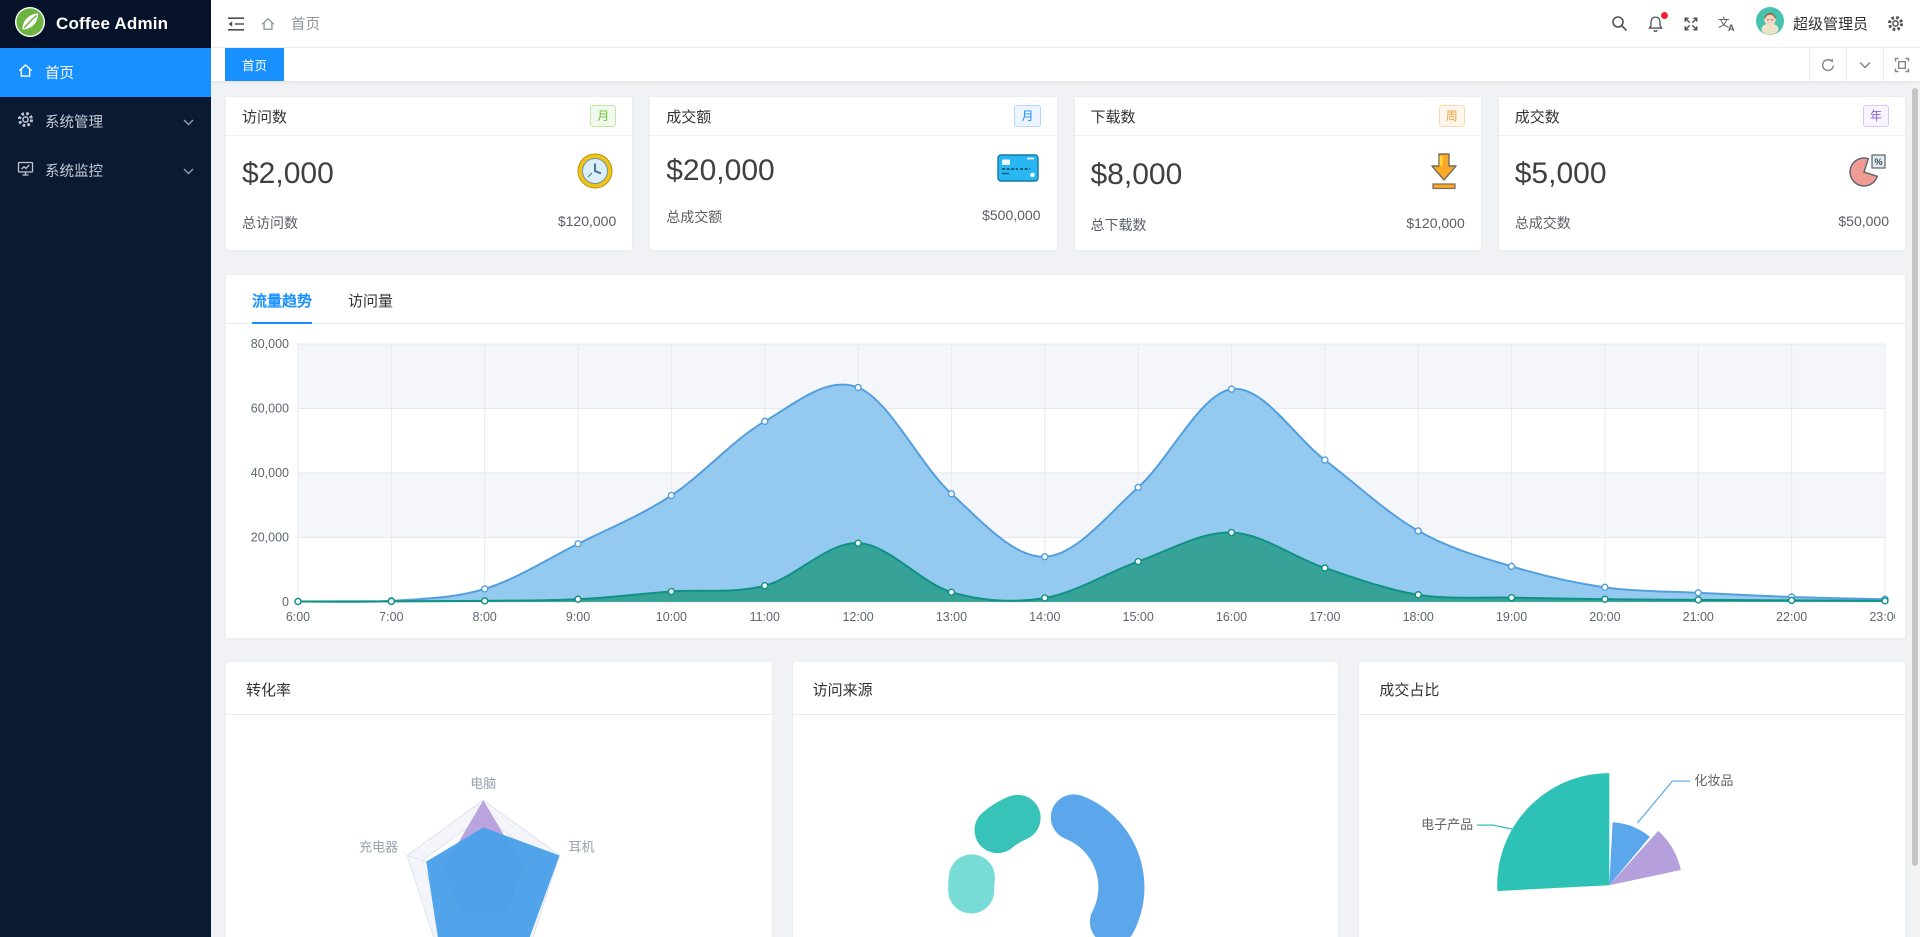 The image size is (1920, 937). I want to click on vertical-scrollbar, so click(1914, 509).